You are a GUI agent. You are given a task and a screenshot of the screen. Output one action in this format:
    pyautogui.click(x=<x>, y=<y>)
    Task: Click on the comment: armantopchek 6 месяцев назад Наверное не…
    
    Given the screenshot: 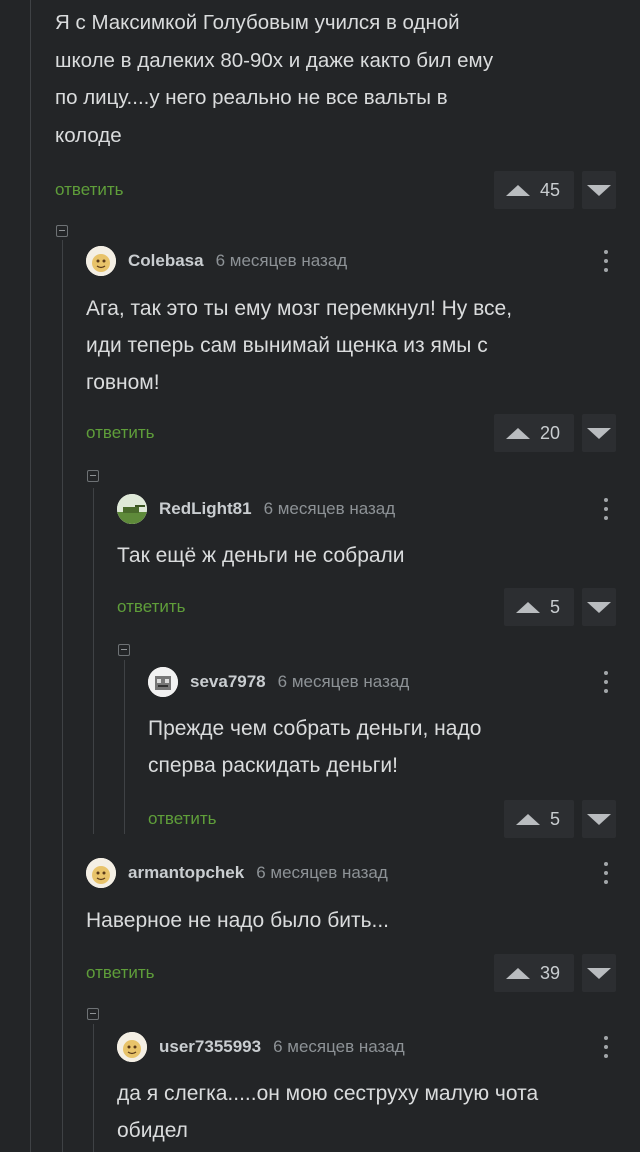 What is the action you would take?
    pyautogui.click(x=351, y=925)
    